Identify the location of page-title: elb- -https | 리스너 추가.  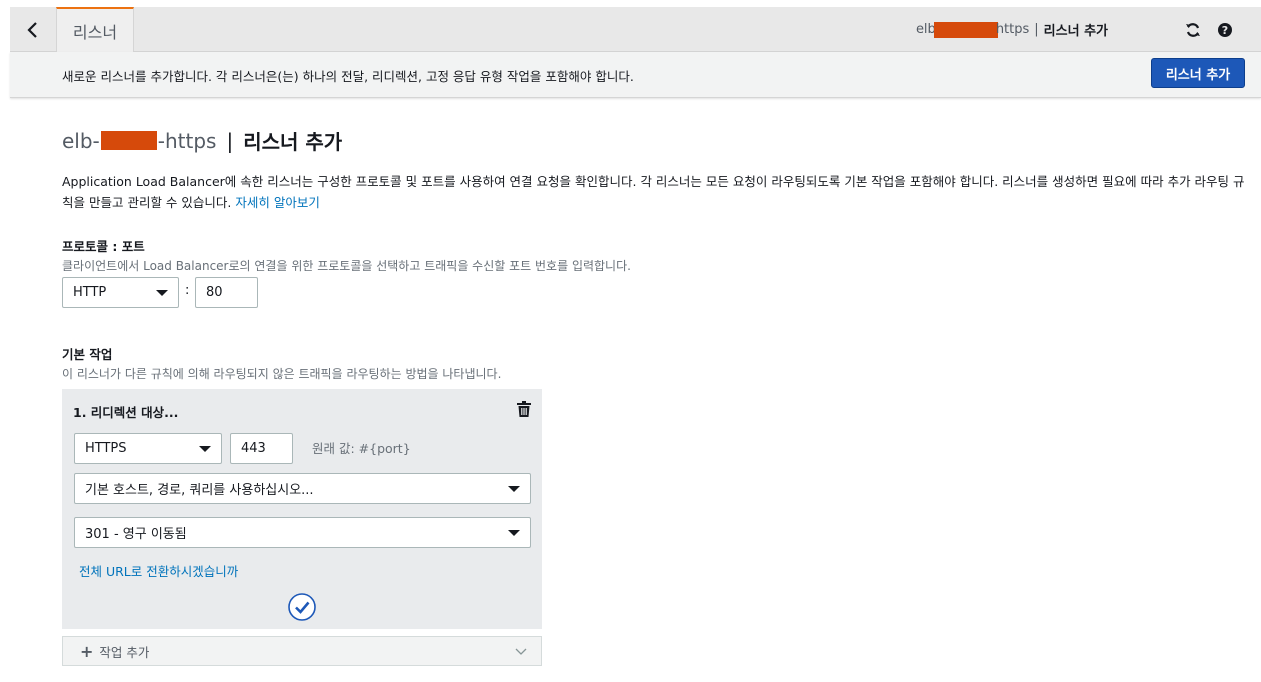
(202, 140).